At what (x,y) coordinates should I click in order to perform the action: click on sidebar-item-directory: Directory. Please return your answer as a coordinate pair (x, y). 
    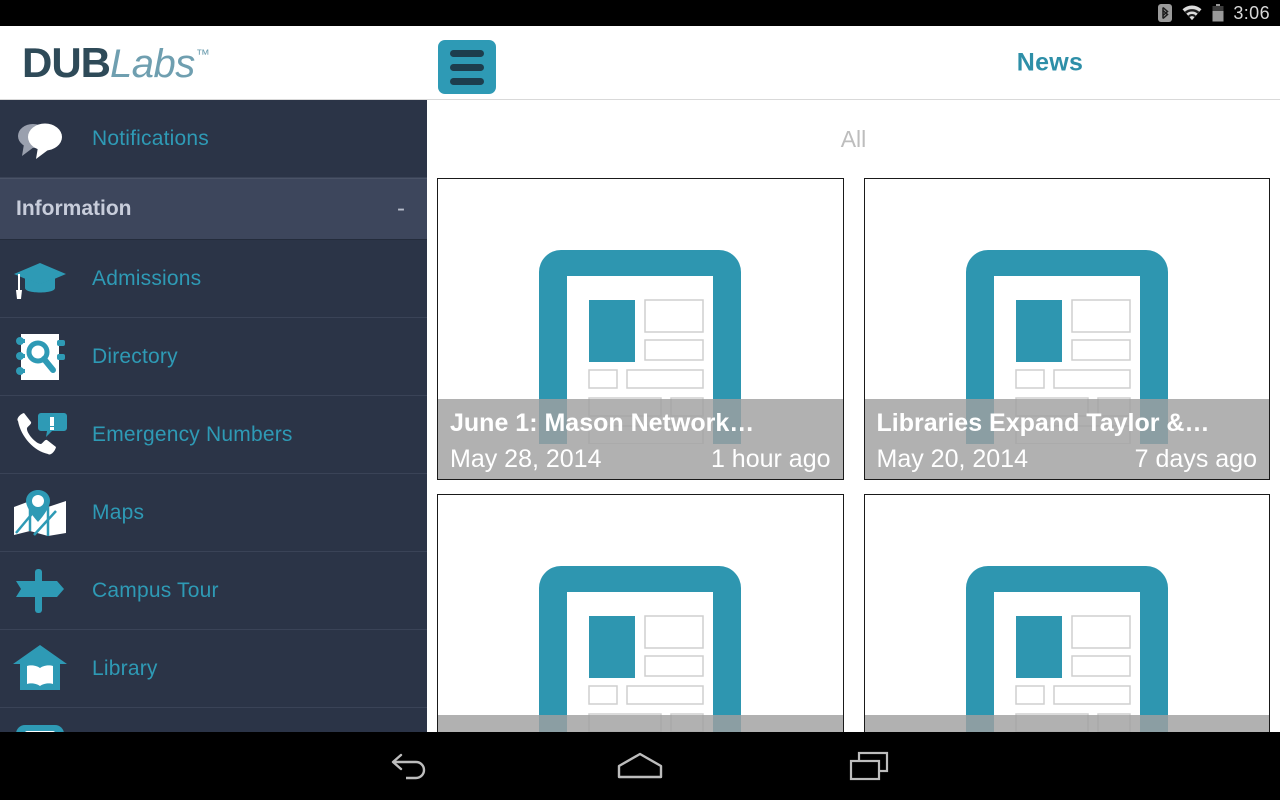
    Looking at the image, I should click on (213, 357).